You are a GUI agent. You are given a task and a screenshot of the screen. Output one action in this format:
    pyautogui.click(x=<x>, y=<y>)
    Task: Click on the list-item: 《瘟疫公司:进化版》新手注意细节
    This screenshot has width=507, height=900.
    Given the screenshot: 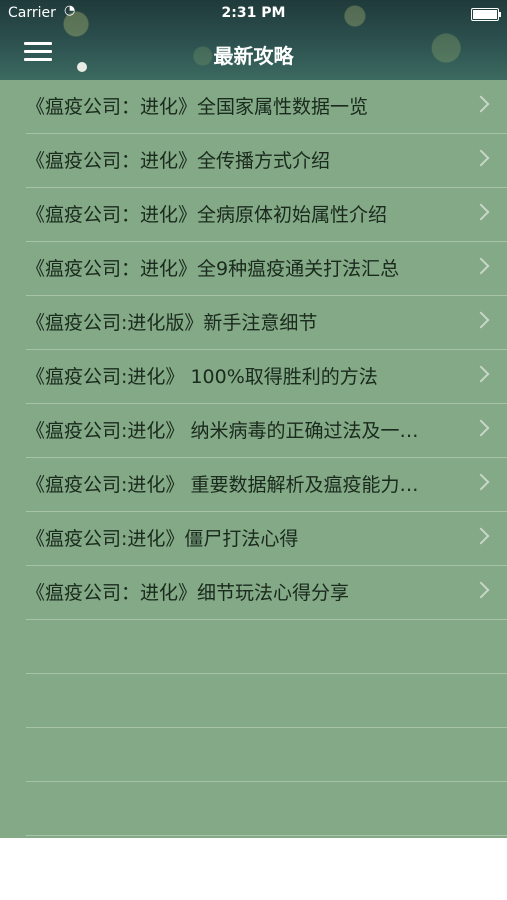 What is the action you would take?
    pyautogui.click(x=253, y=323)
    